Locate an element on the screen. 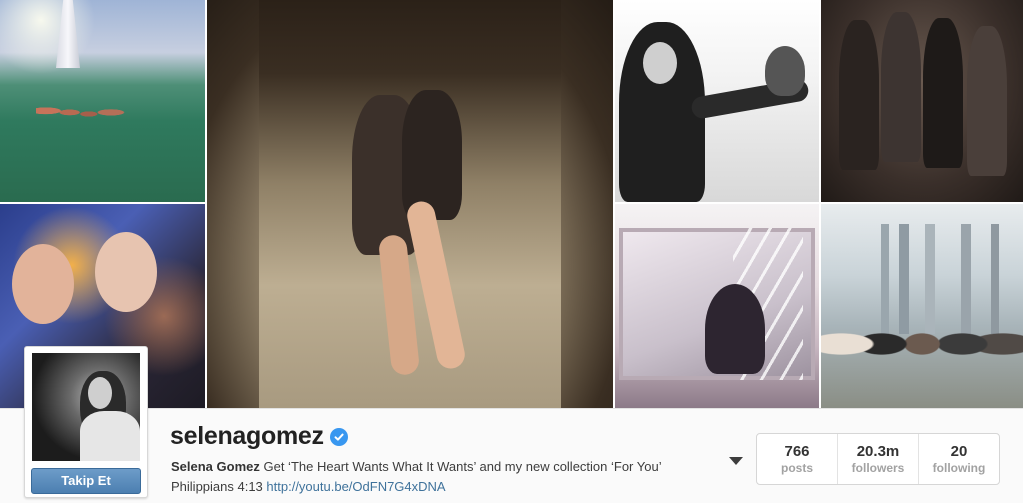 Image resolution: width=1023 pixels, height=503 pixels. stat-value: 20 is located at coordinates (959, 451).